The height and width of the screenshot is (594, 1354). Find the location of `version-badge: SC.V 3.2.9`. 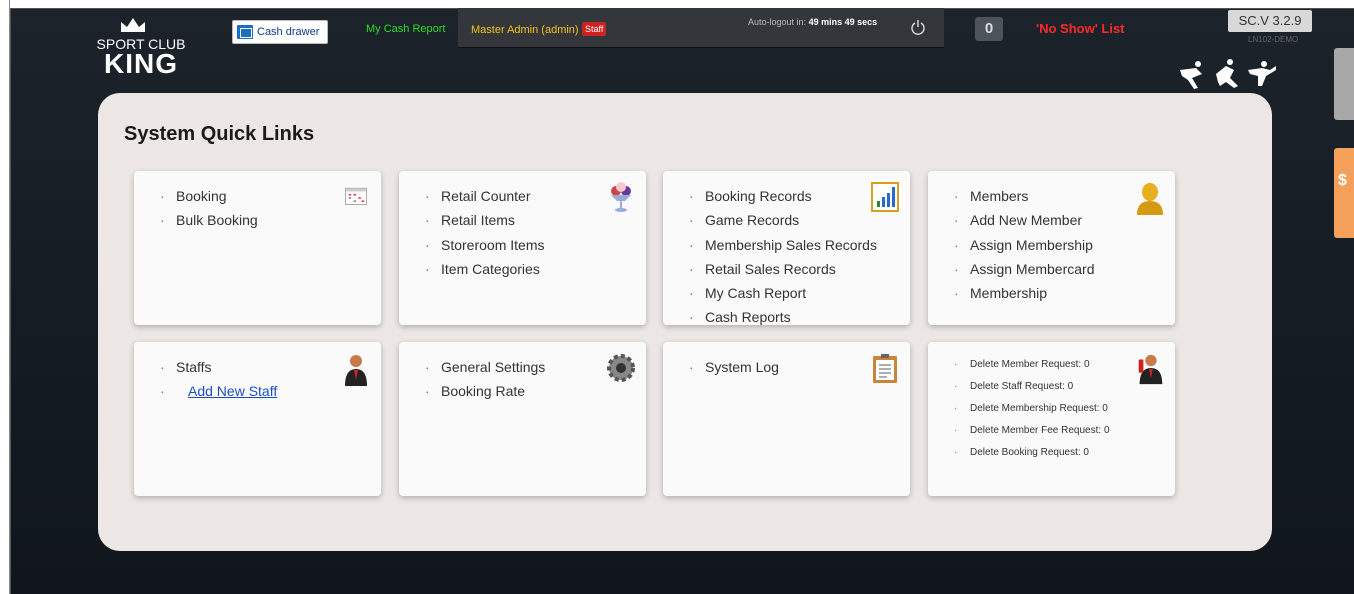

version-badge: SC.V 3.2.9 is located at coordinates (1270, 21).